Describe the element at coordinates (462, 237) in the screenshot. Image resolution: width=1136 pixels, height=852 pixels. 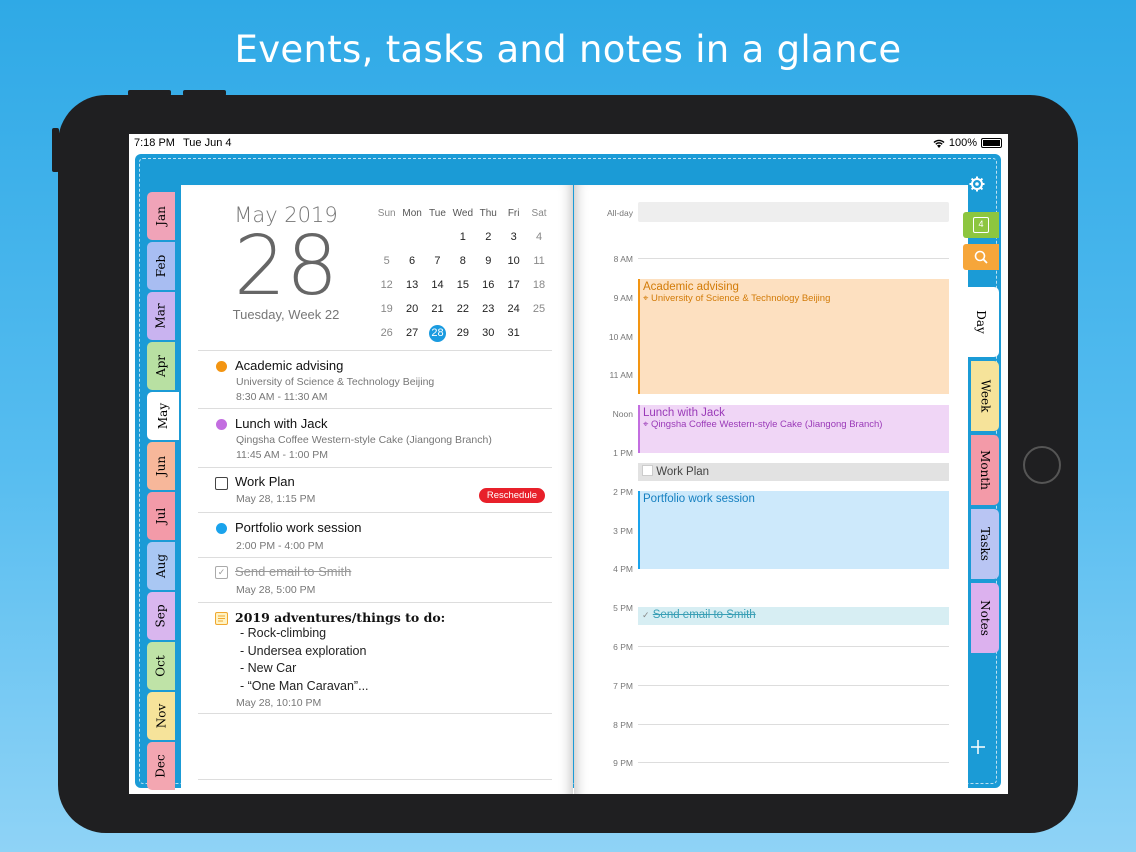
I see `calendar-day: 1` at that location.